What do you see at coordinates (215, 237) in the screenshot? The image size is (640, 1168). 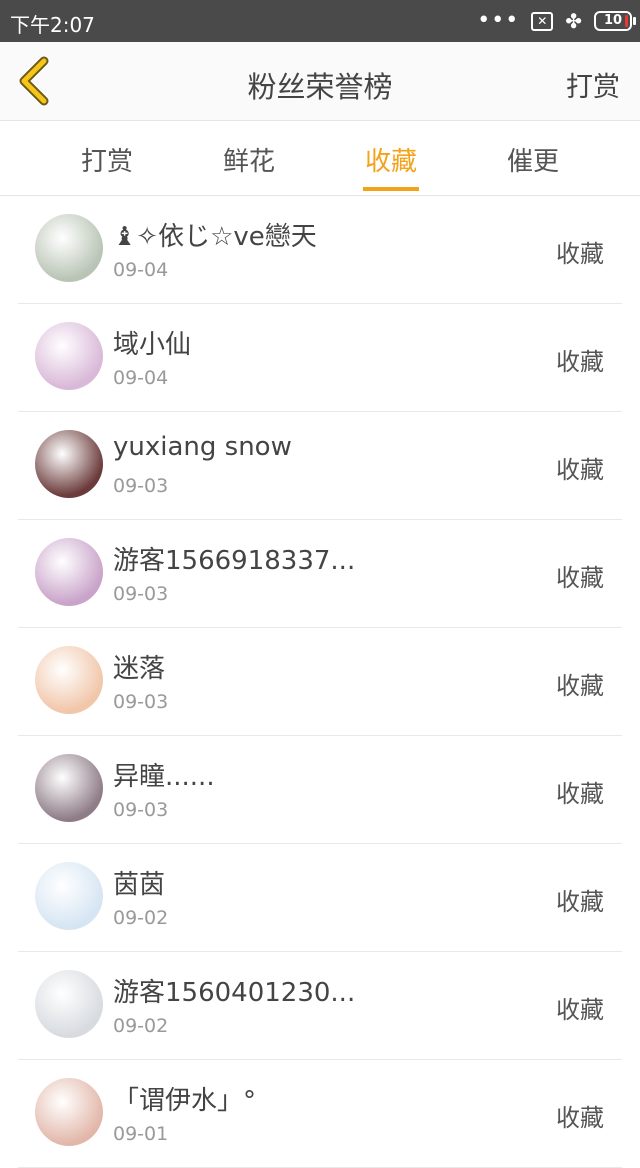 I see `fan-name: ♝✧依じ☆ve戀天` at bounding box center [215, 237].